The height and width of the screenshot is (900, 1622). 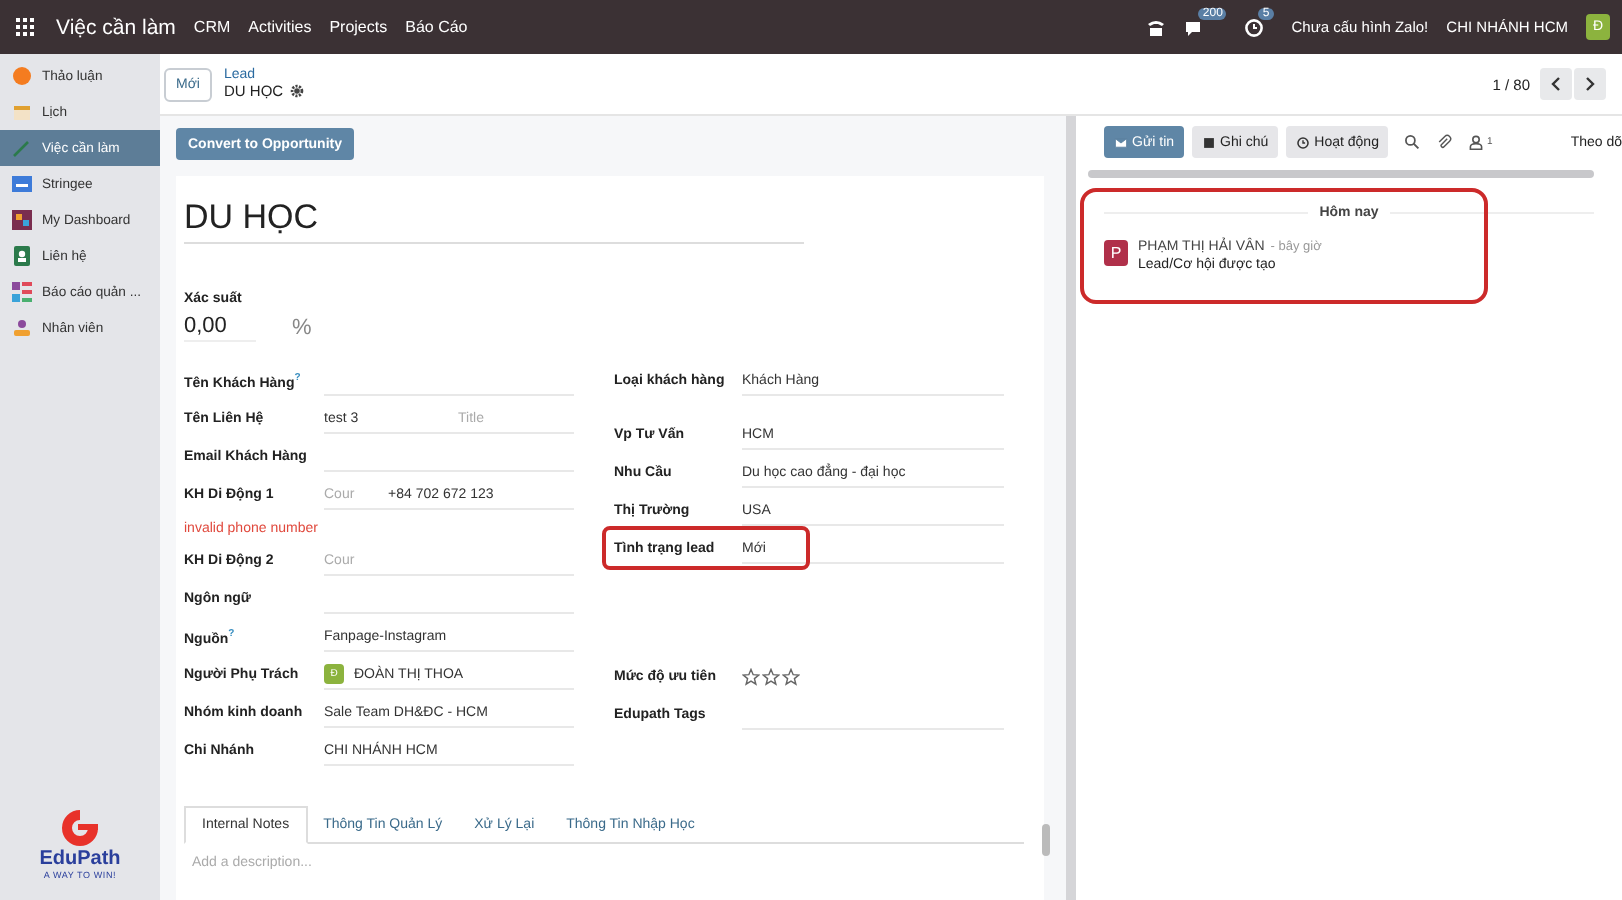 I want to click on chevron-left-icon, so click(x=1556, y=84).